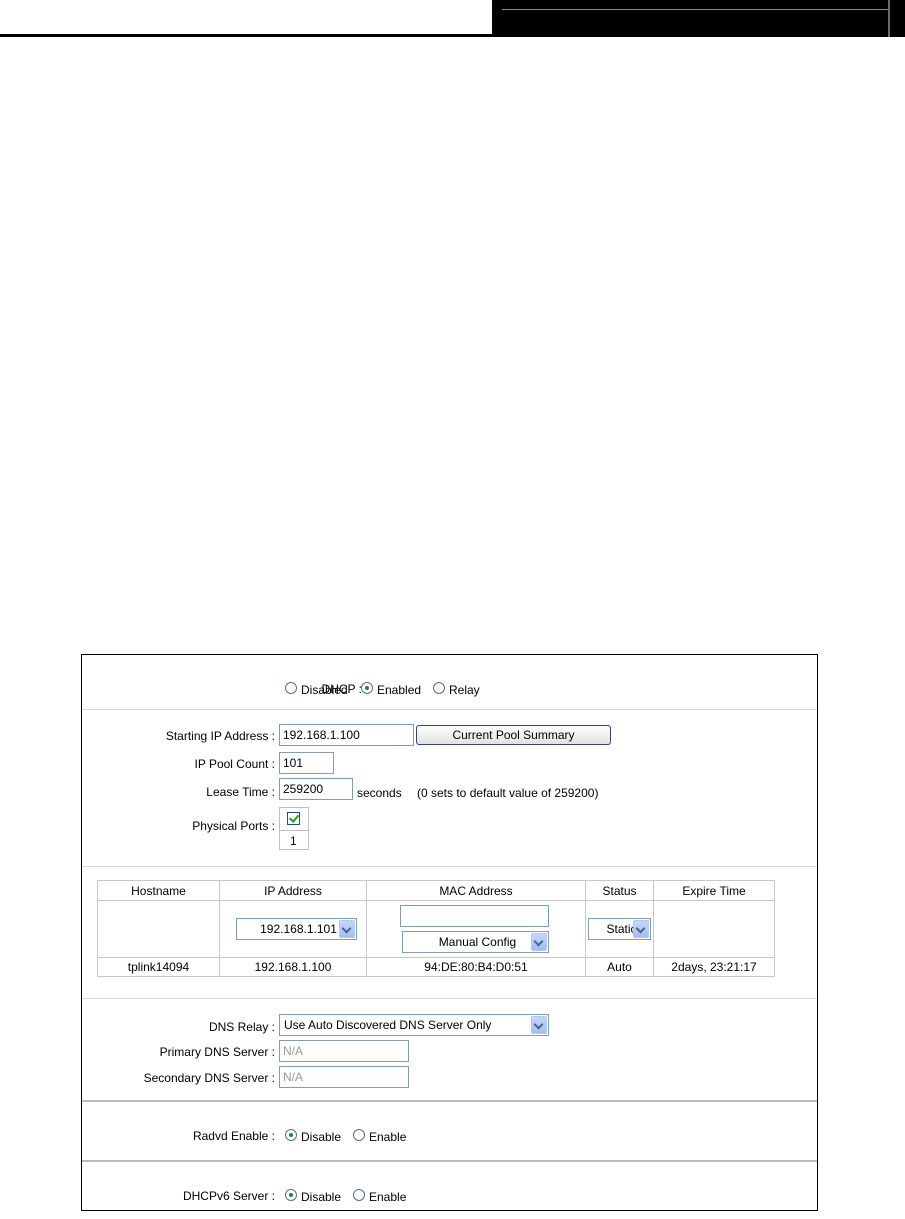 The width and height of the screenshot is (905, 1219). I want to click on dhcpv6-enable-option-label: Enable, so click(388, 1197).